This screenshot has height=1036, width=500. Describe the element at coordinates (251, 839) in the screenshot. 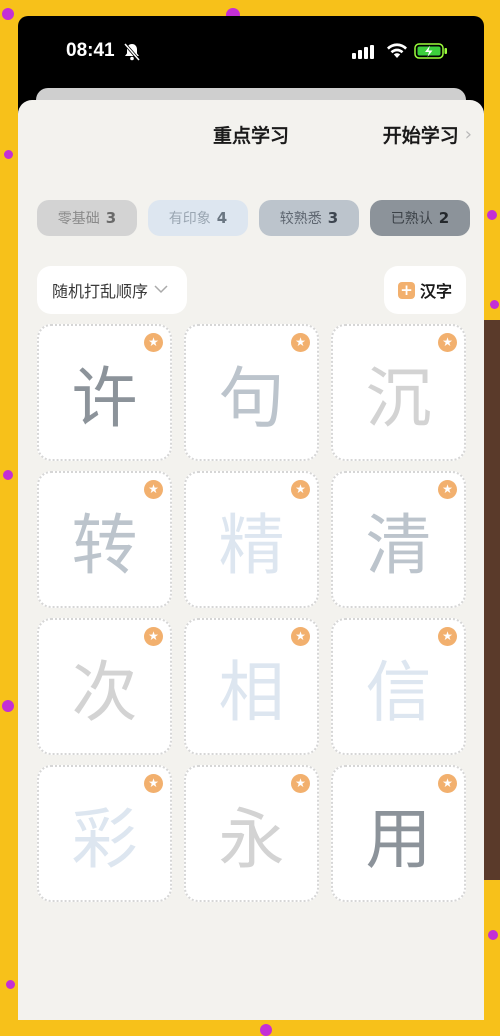

I see `character: 永` at that location.